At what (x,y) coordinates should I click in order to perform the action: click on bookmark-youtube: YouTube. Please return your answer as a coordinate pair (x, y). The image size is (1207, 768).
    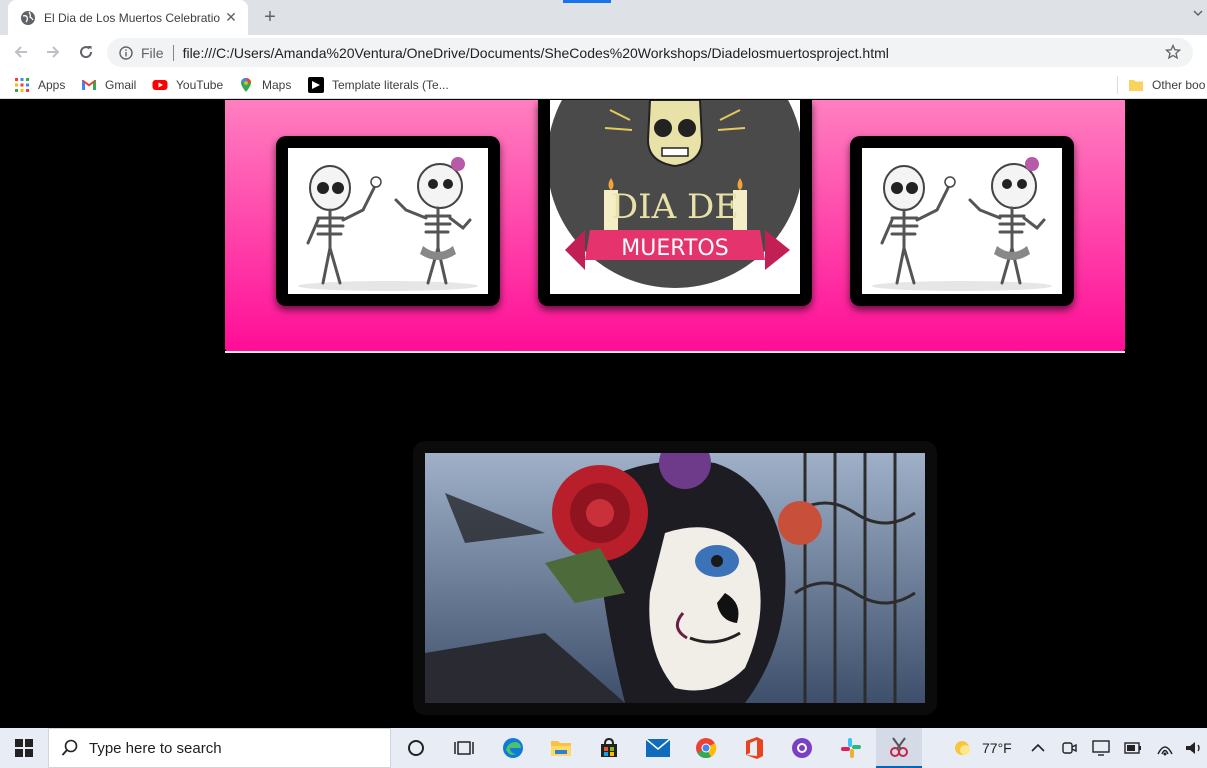
    Looking at the image, I should click on (187, 85).